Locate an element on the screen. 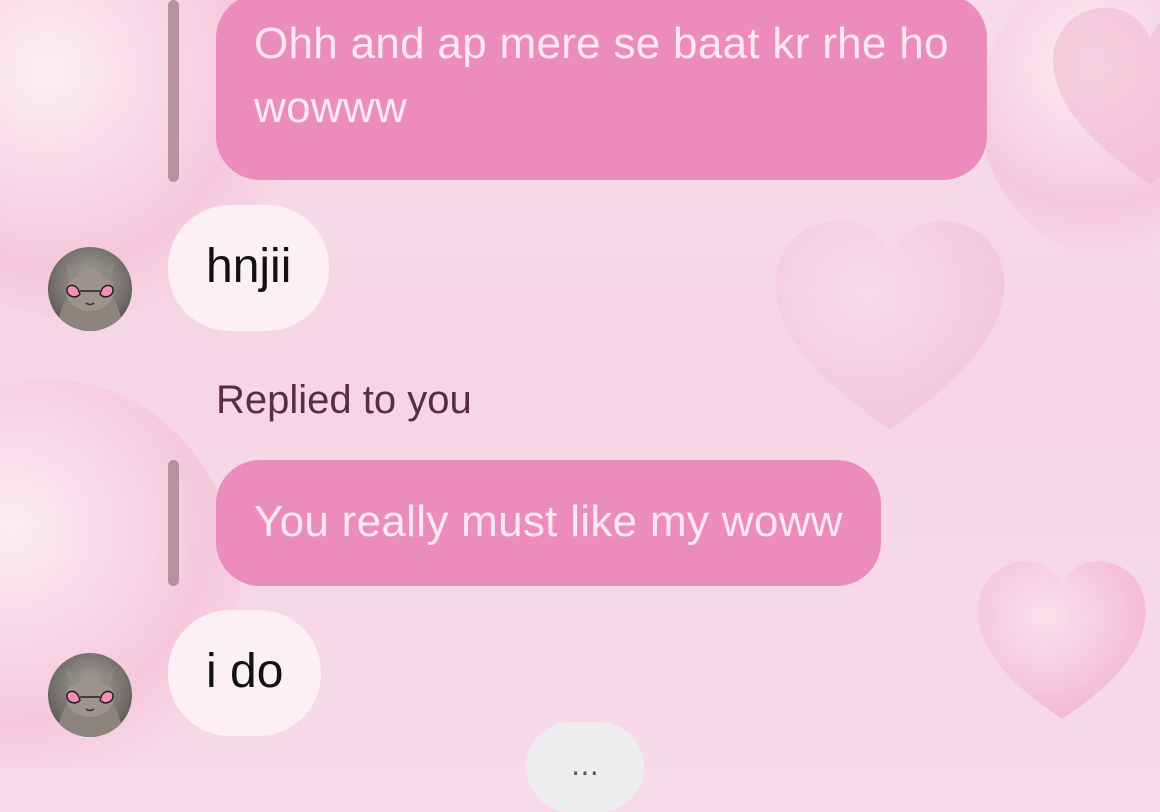 Image resolution: width=1160 pixels, height=812 pixels. message-text: You really must like my woww is located at coordinates (548, 521).